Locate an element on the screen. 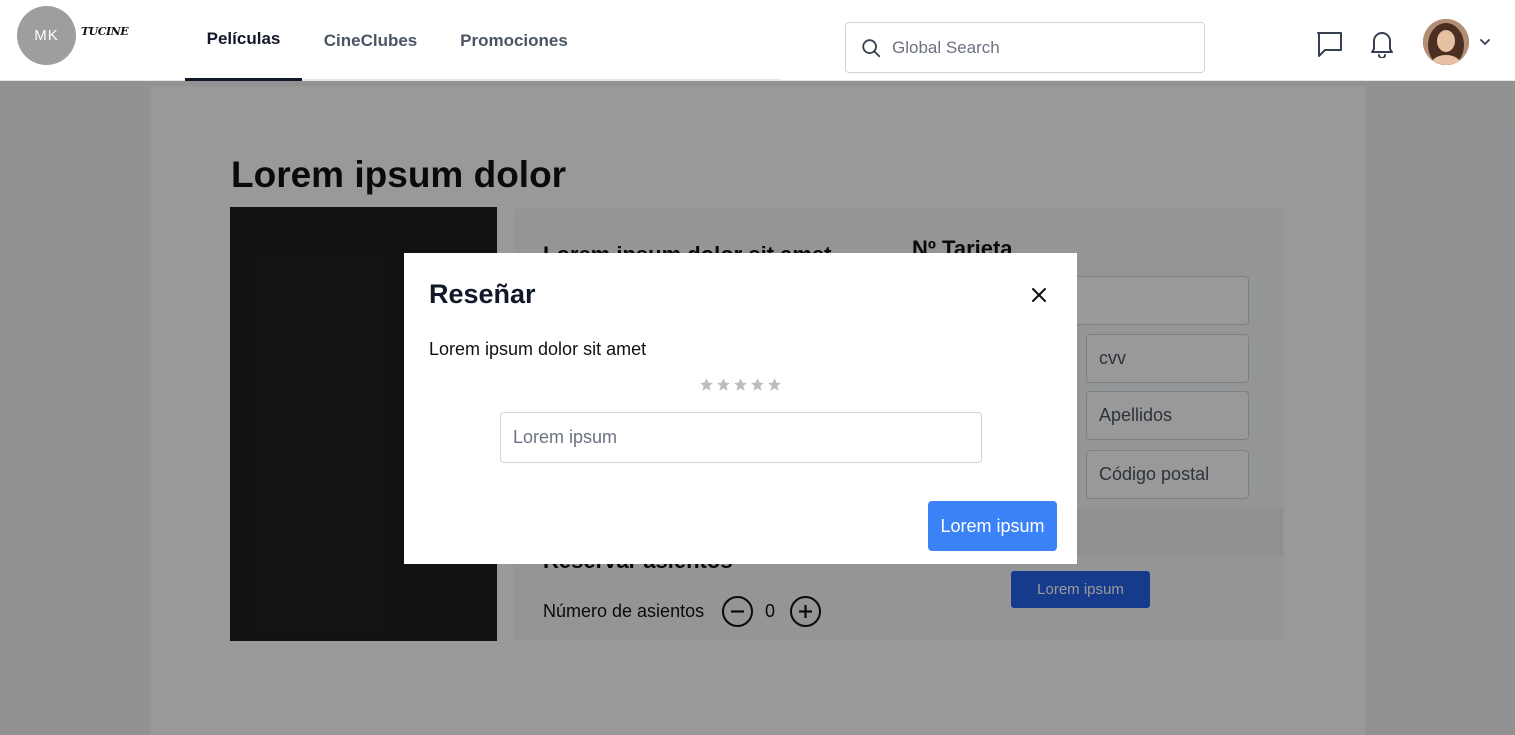 The height and width of the screenshot is (735, 1515). submit-review-button: Lorem ipsum is located at coordinates (992, 526).